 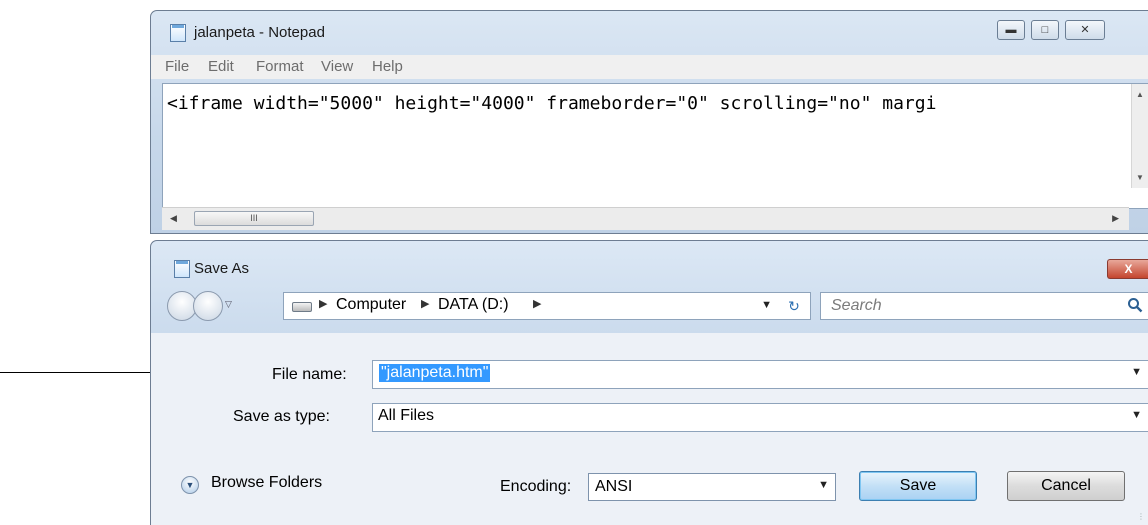 I want to click on expand-icon: ▼, so click(x=190, y=485).